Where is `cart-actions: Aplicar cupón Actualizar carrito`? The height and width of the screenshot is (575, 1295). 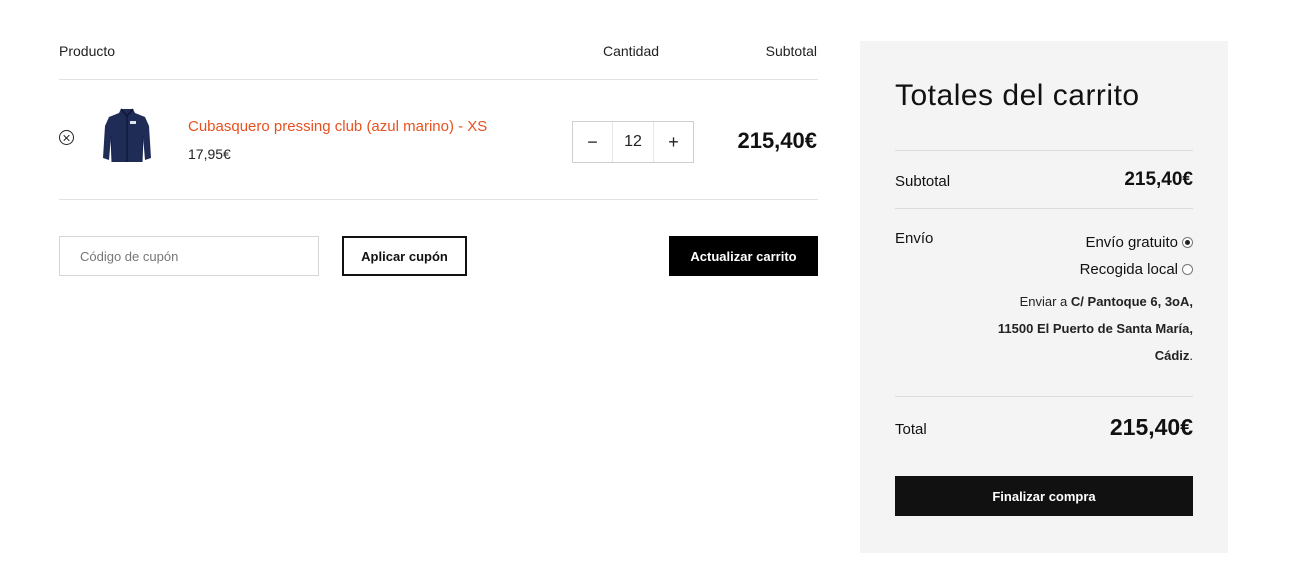
cart-actions: Aplicar cupón Actualizar carrito is located at coordinates (438, 260).